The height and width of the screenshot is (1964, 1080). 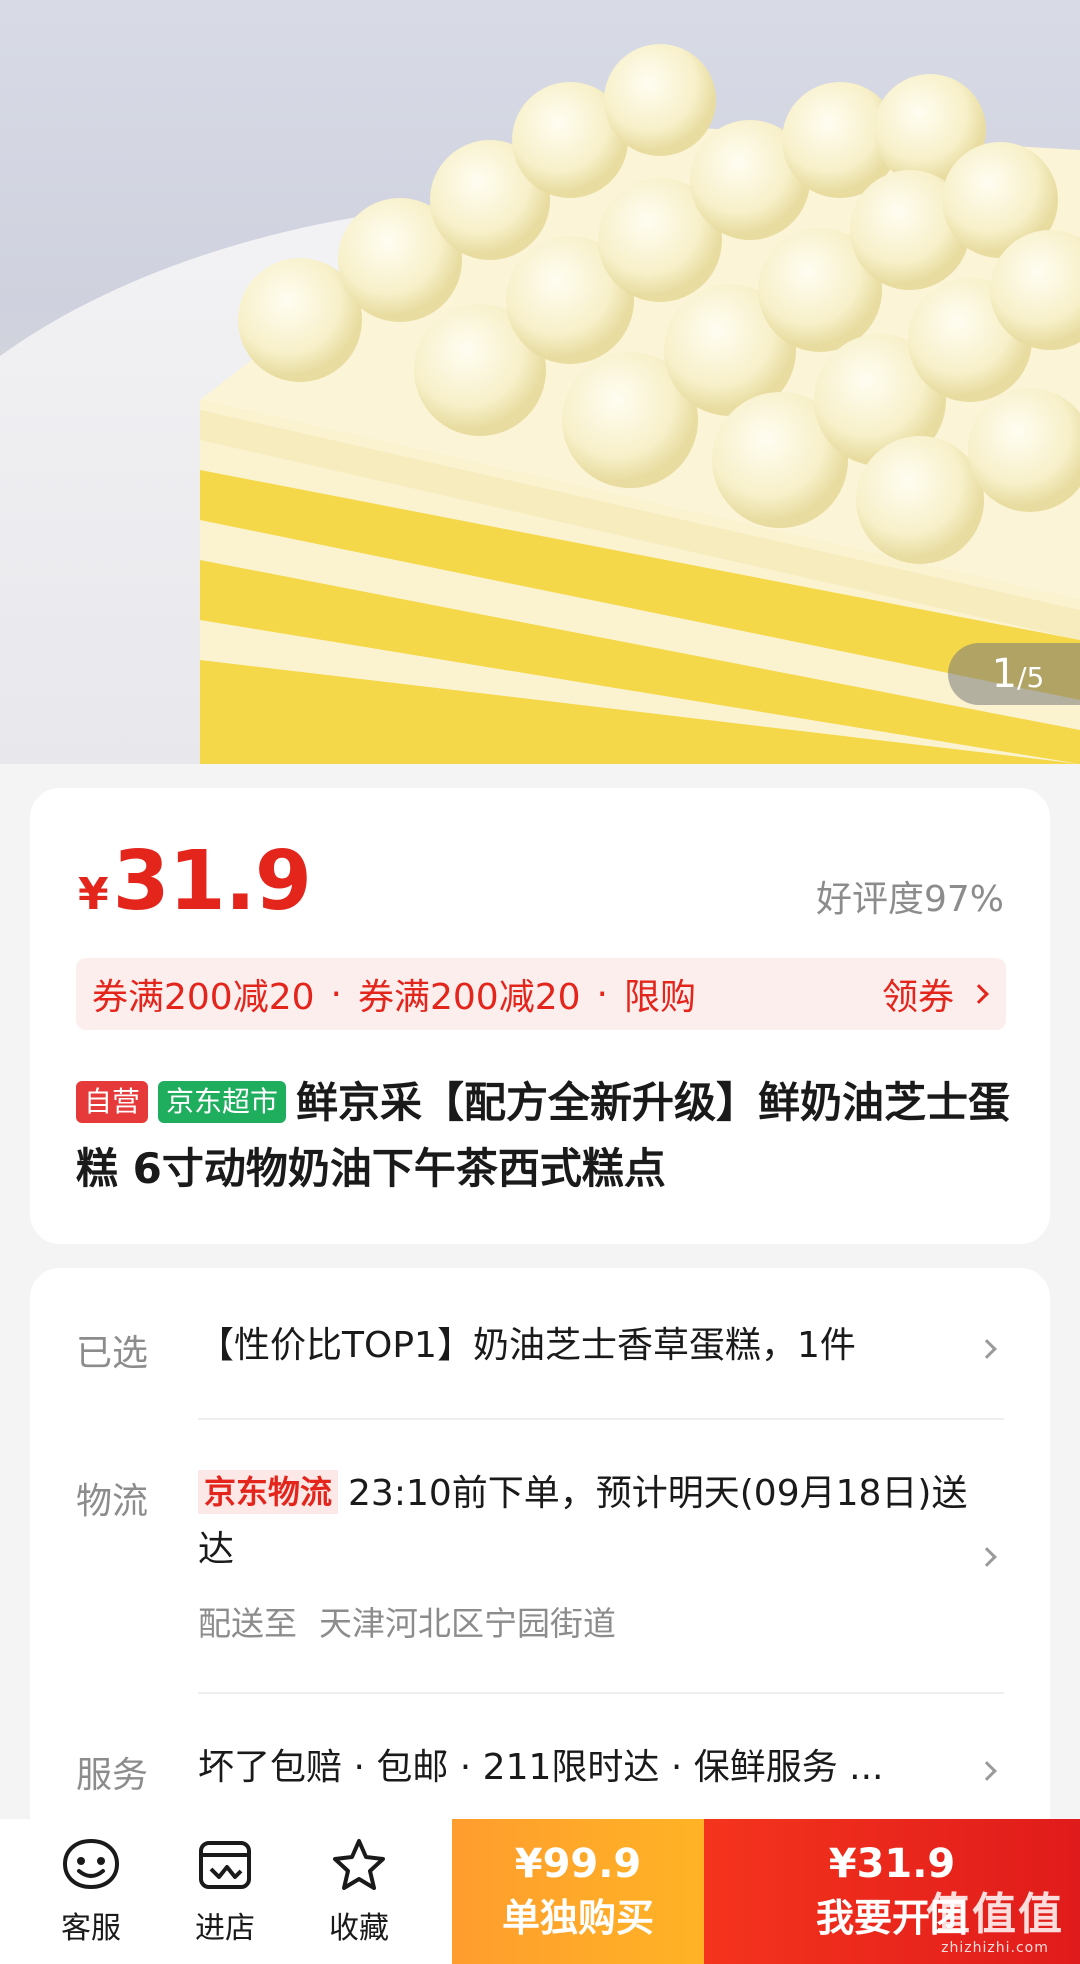 What do you see at coordinates (247, 1623) in the screenshot?
I see `delivery-prefix: 配送至` at bounding box center [247, 1623].